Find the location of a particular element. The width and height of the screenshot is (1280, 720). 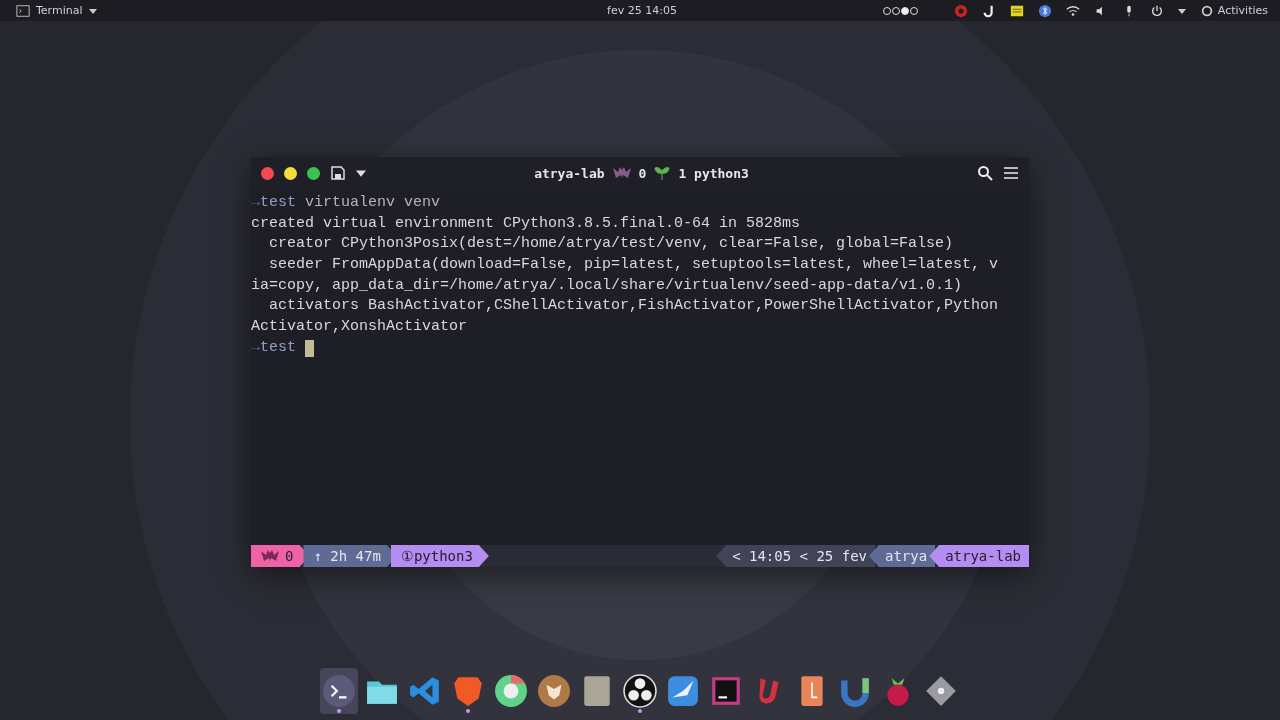

status-segment: < 14:05 < 25 fev is located at coordinates (795, 556).